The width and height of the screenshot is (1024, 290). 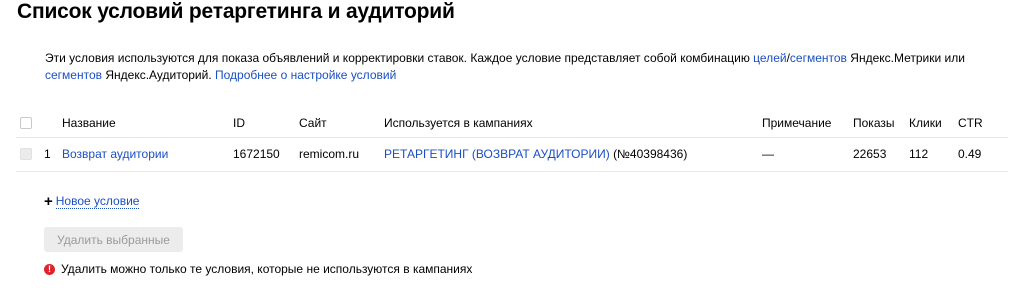 What do you see at coordinates (239, 123) in the screenshot?
I see `header-id: ID` at bounding box center [239, 123].